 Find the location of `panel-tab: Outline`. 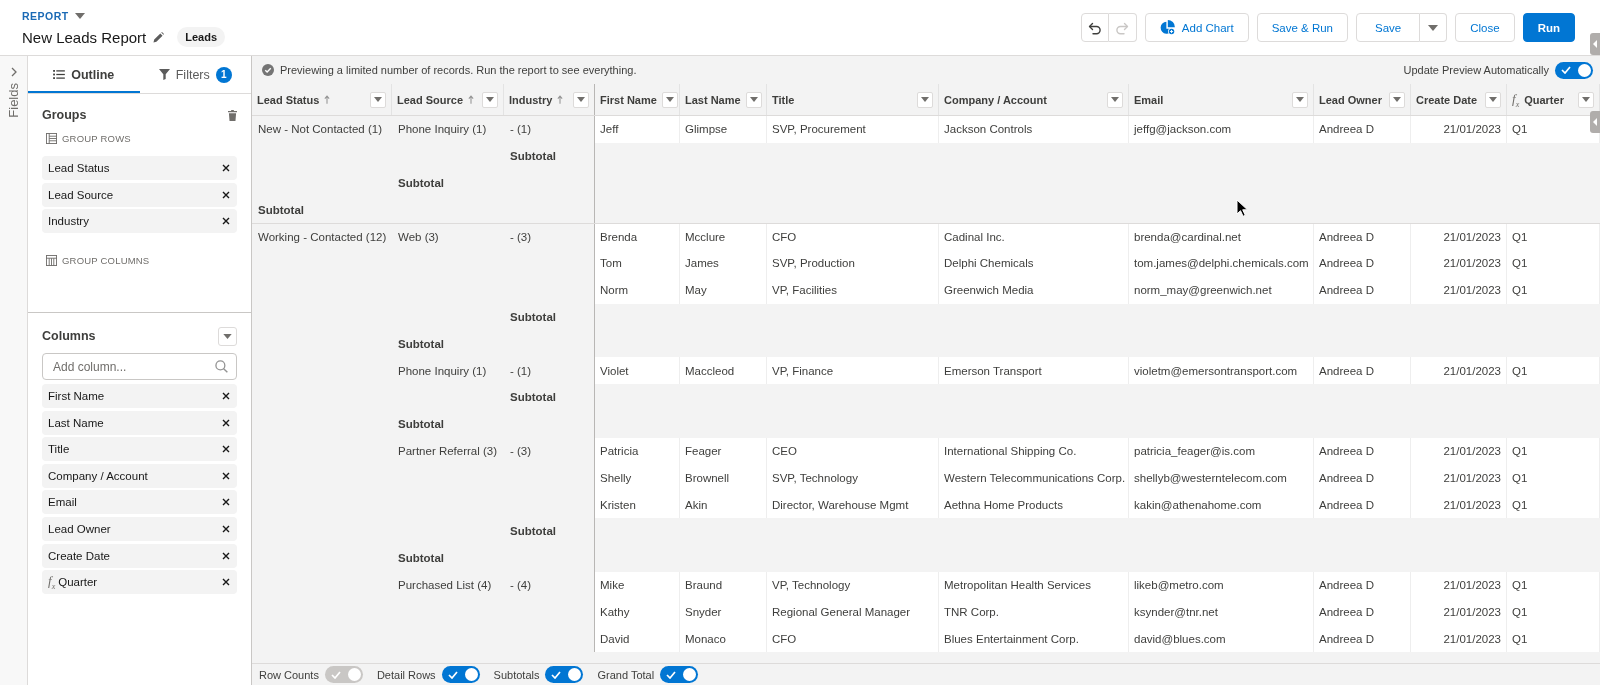

panel-tab: Outline is located at coordinates (84, 75).